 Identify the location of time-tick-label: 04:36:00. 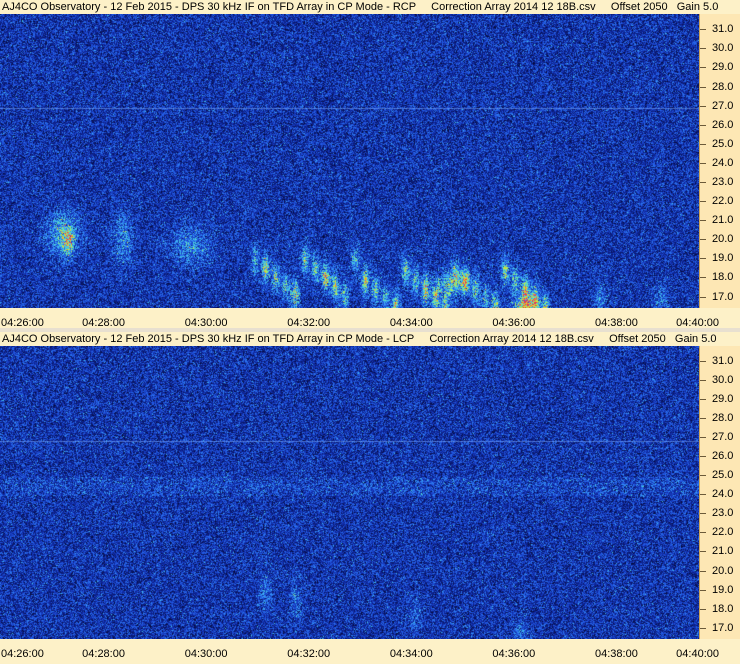
(514, 654).